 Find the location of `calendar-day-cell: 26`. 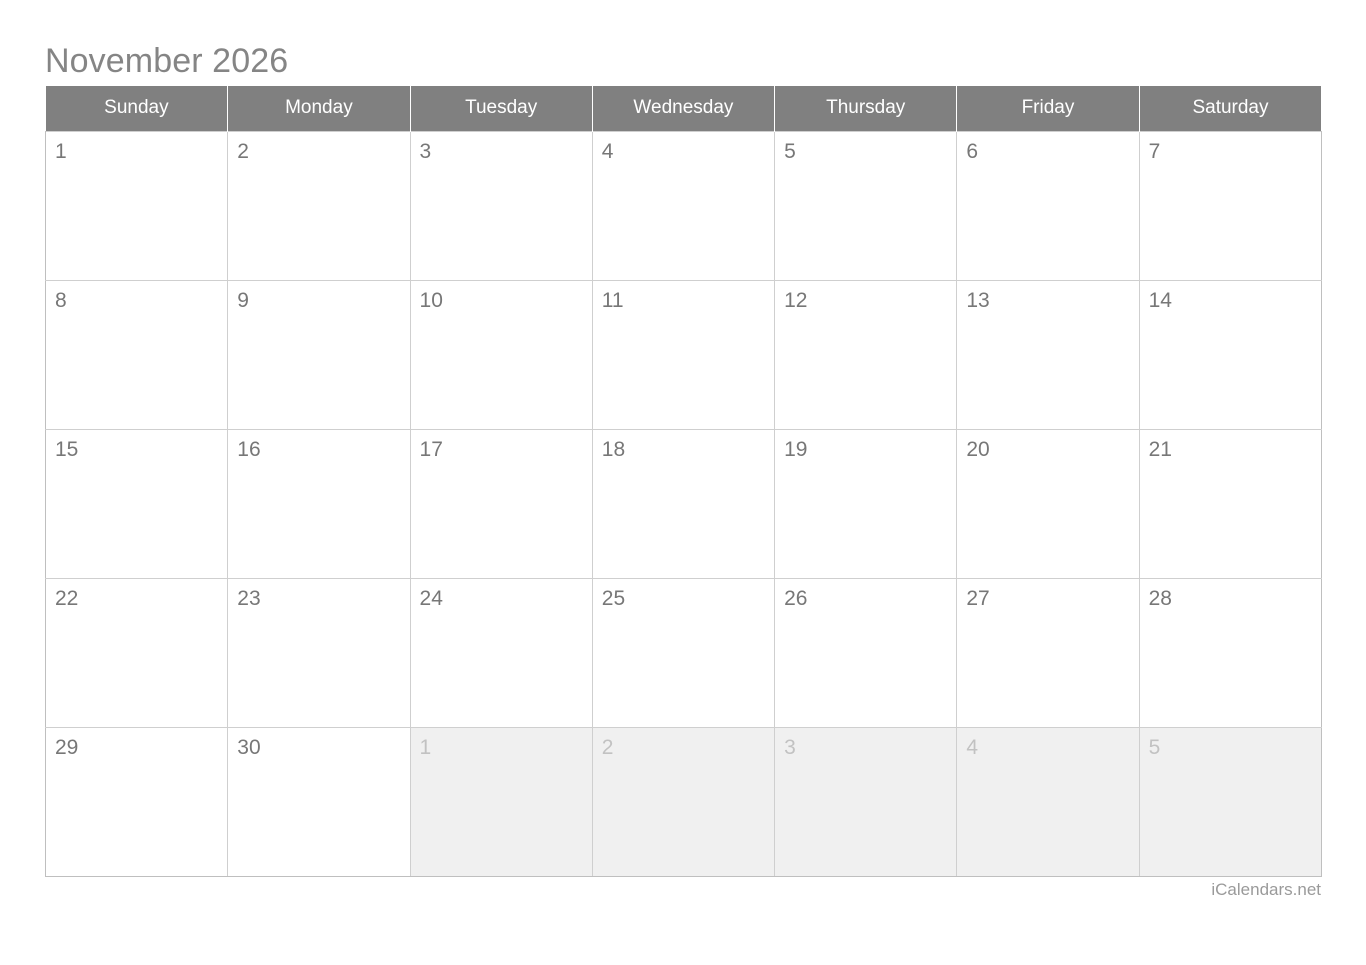

calendar-day-cell: 26 is located at coordinates (866, 652).